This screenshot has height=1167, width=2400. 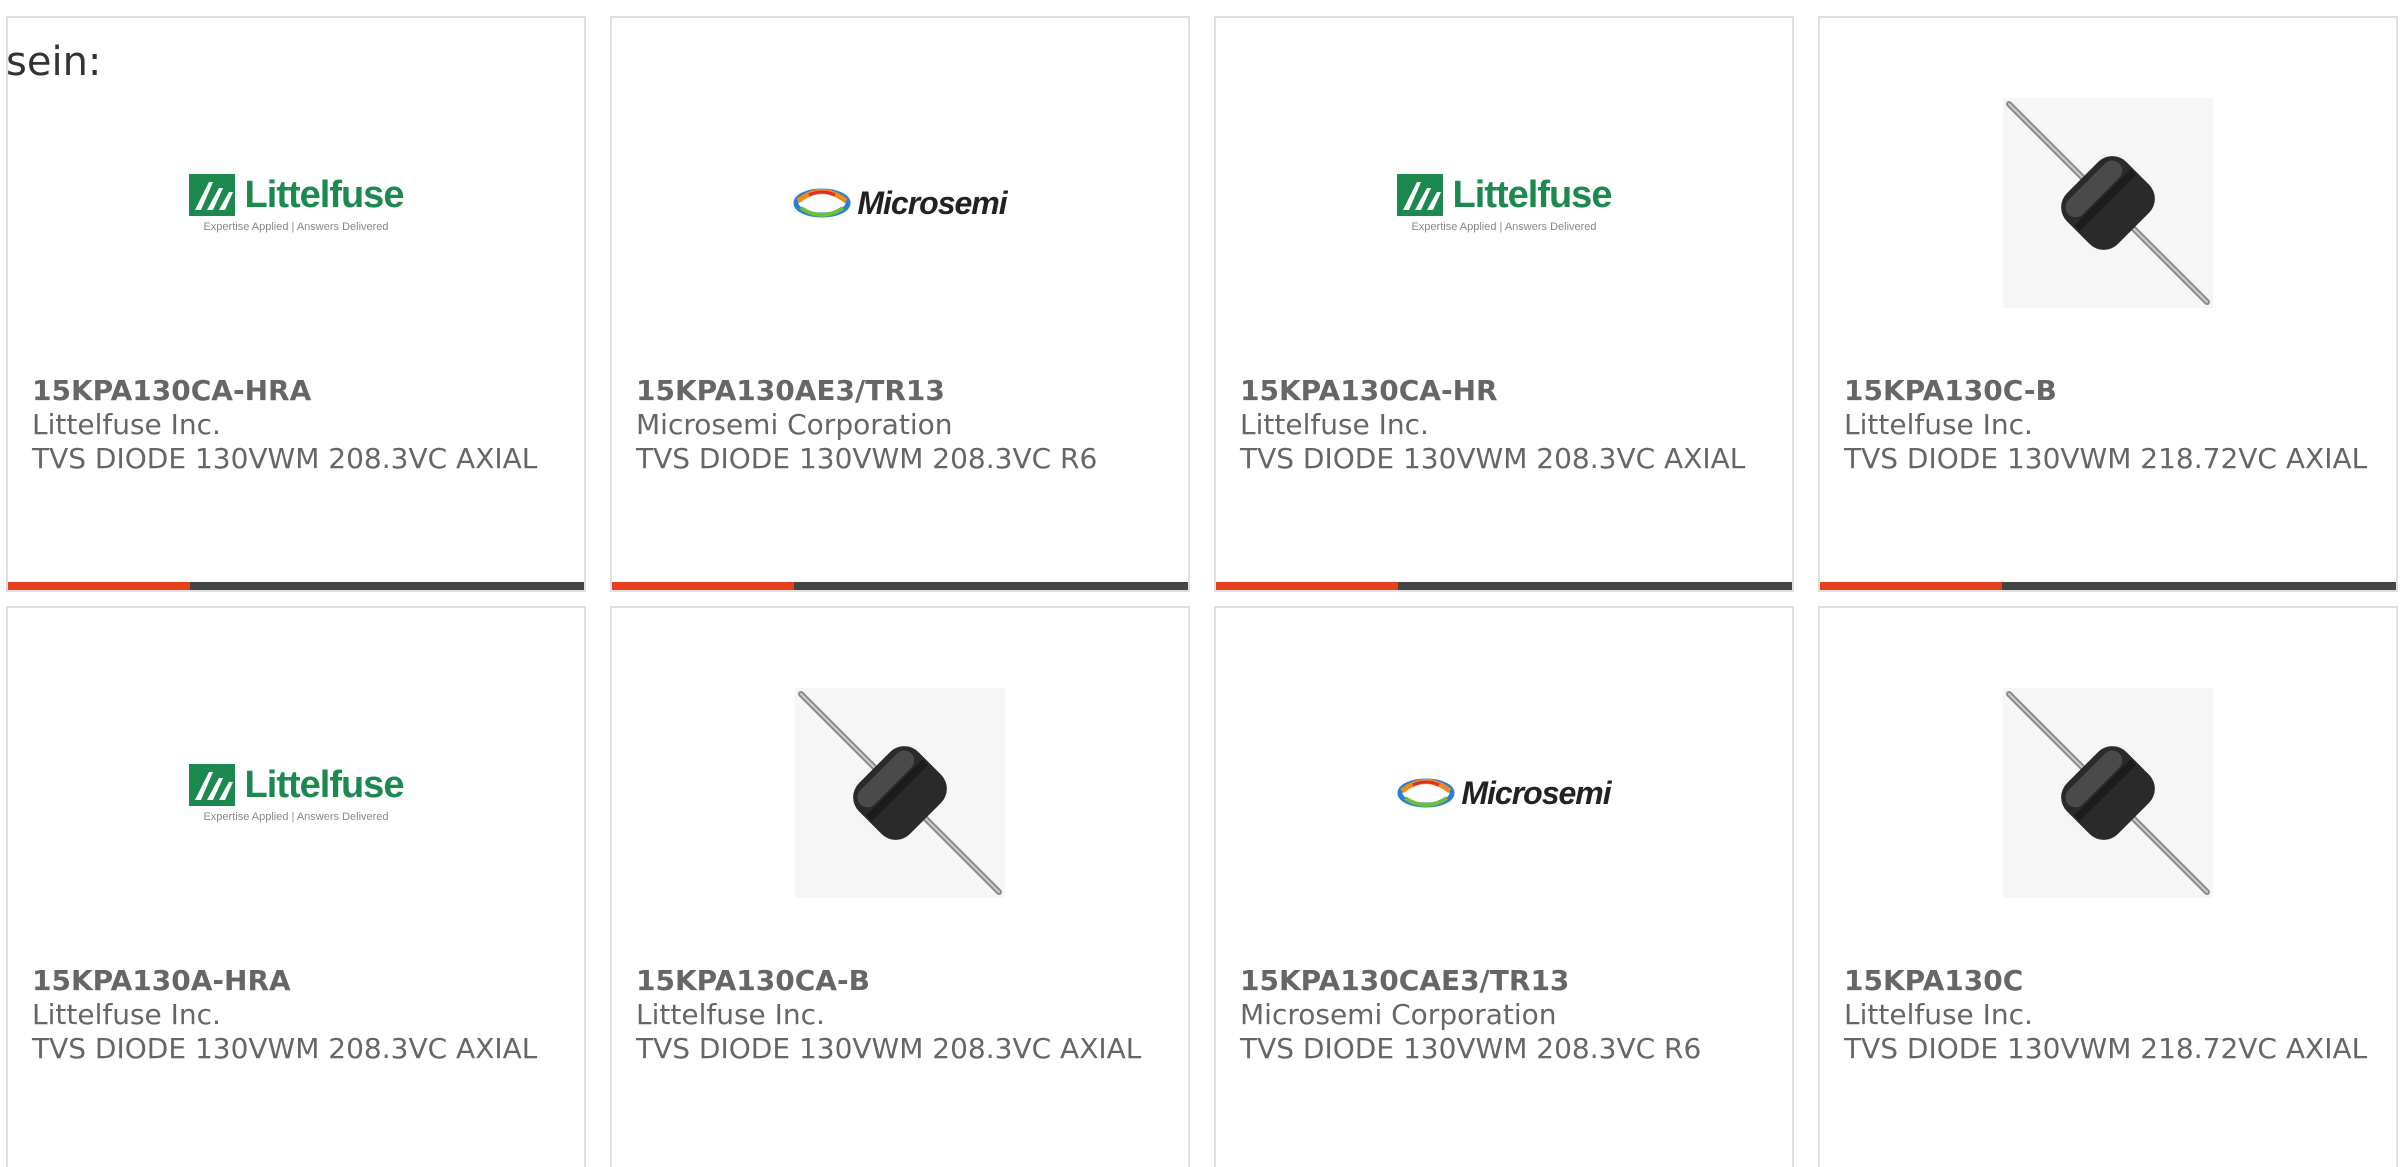 What do you see at coordinates (902, 981) in the screenshot?
I see `part-number-link: 15KPA130CA-B` at bounding box center [902, 981].